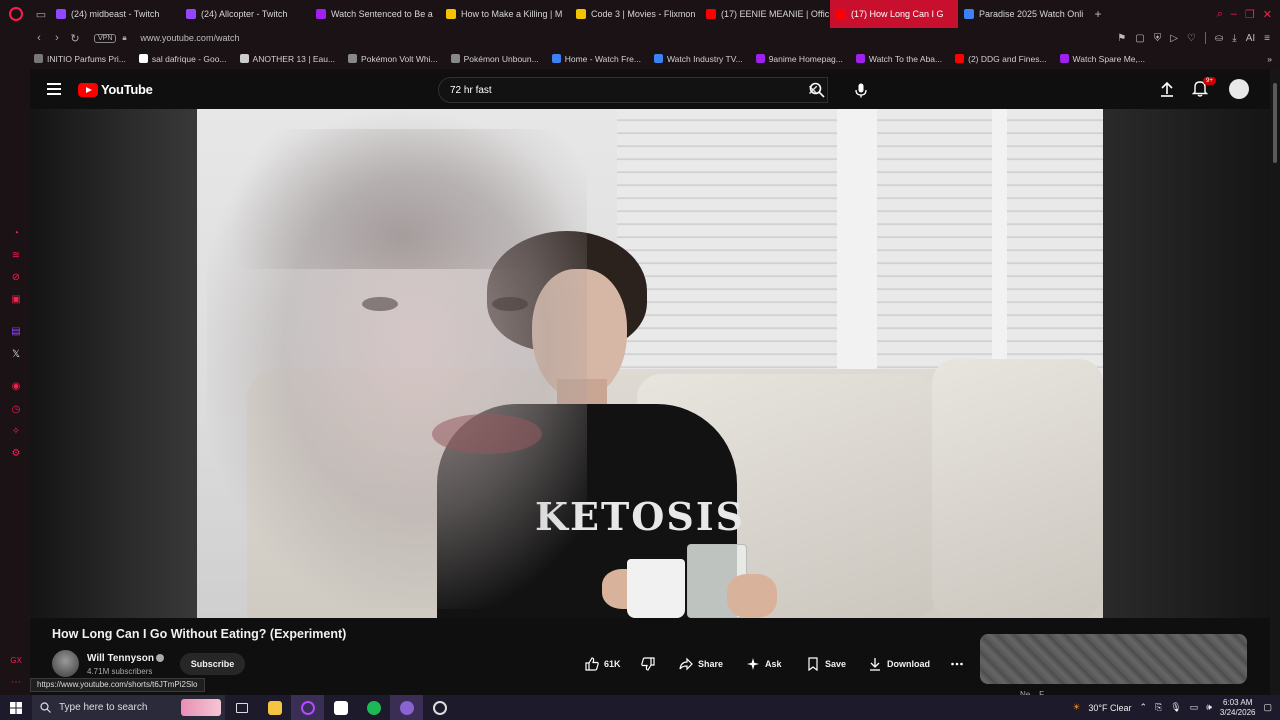  Describe the element at coordinates (1158, 707) in the screenshot. I see `network-tray-icon: ⎘` at that location.